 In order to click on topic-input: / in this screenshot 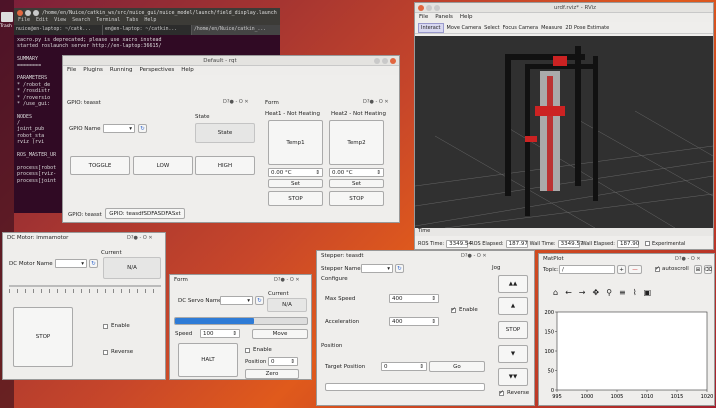, I will do `click(587, 269)`.